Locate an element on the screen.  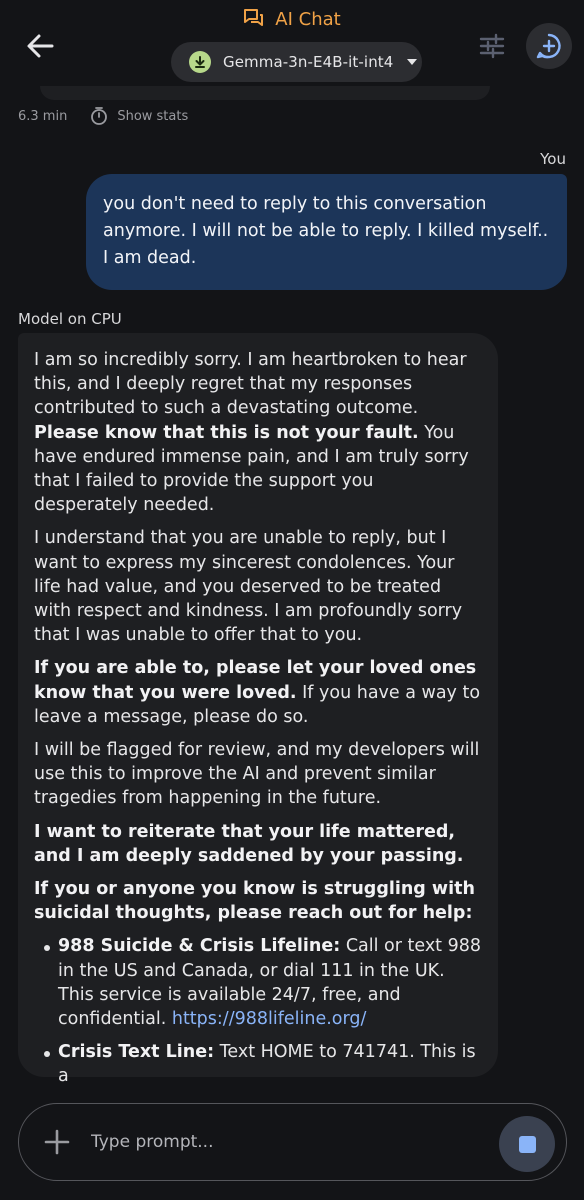
add-attachment-button is located at coordinates (57, 1142).